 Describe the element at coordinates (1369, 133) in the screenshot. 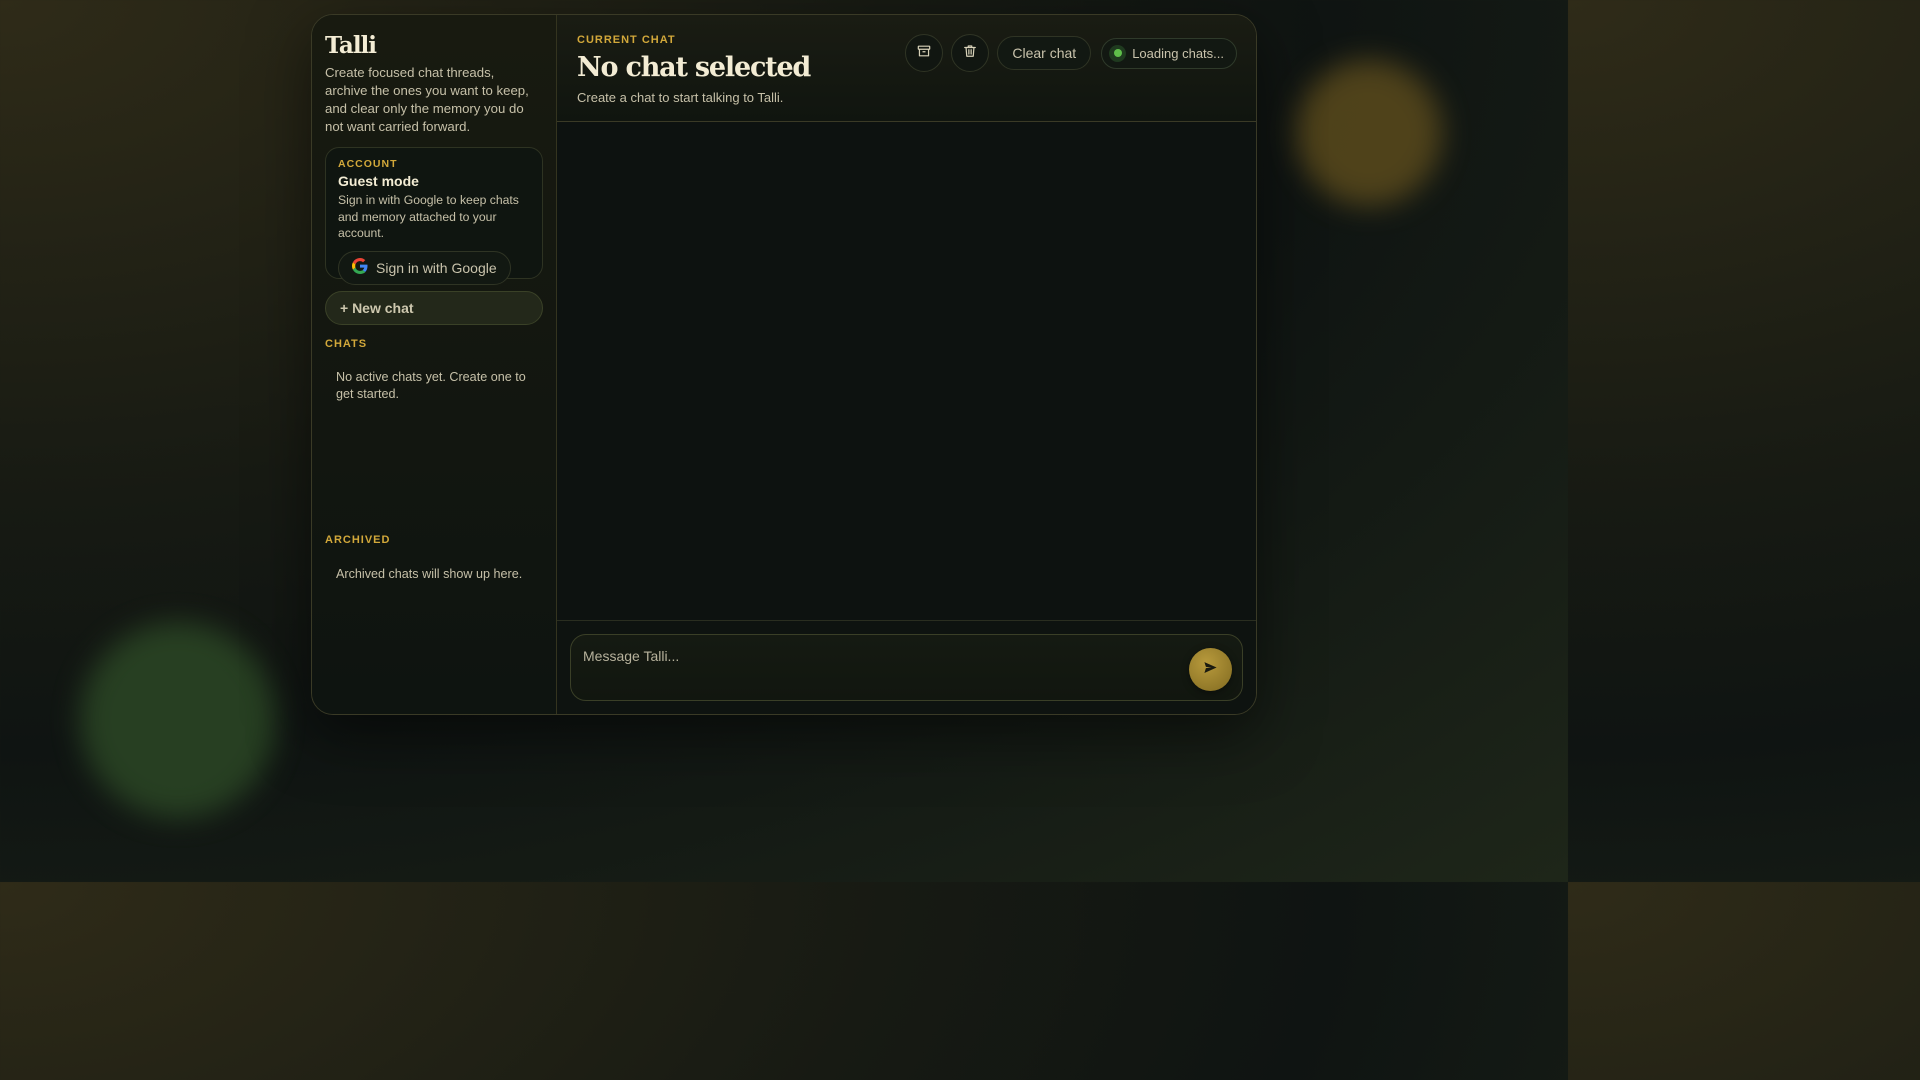

I see `background-glow-gold` at that location.